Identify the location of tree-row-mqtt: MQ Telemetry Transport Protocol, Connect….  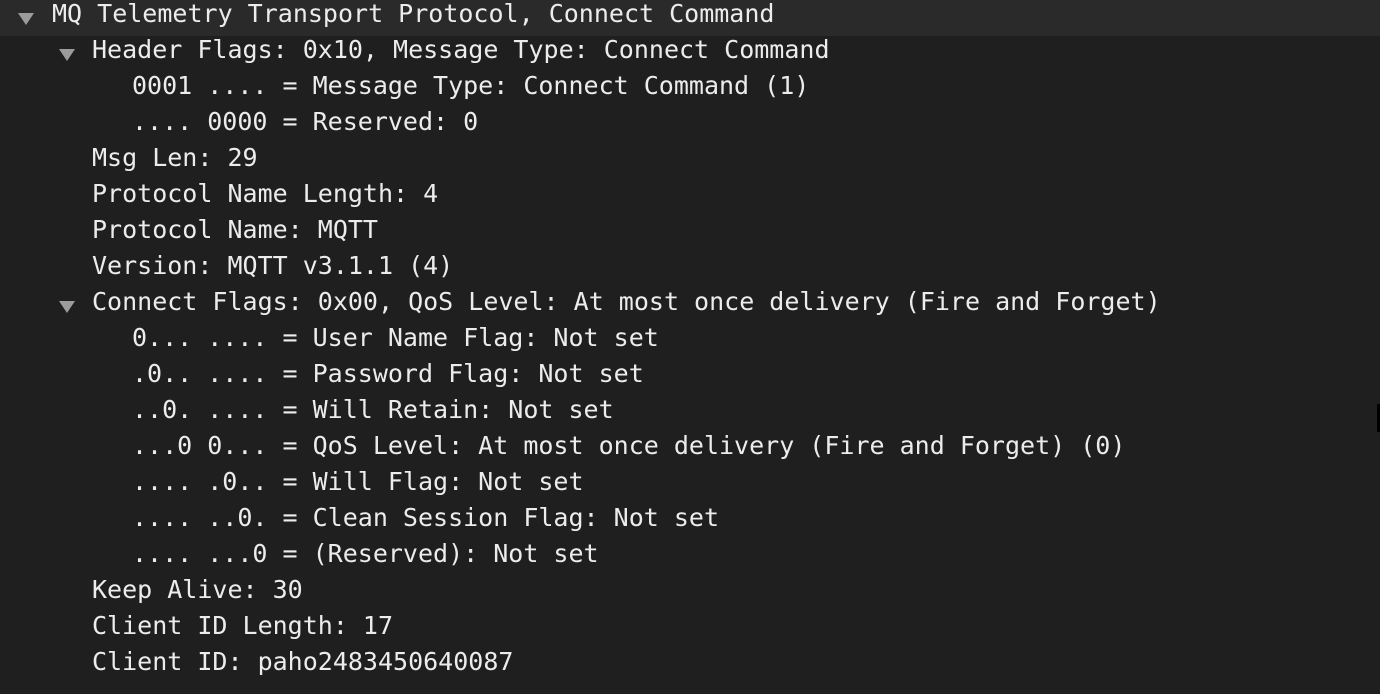
(690, 18).